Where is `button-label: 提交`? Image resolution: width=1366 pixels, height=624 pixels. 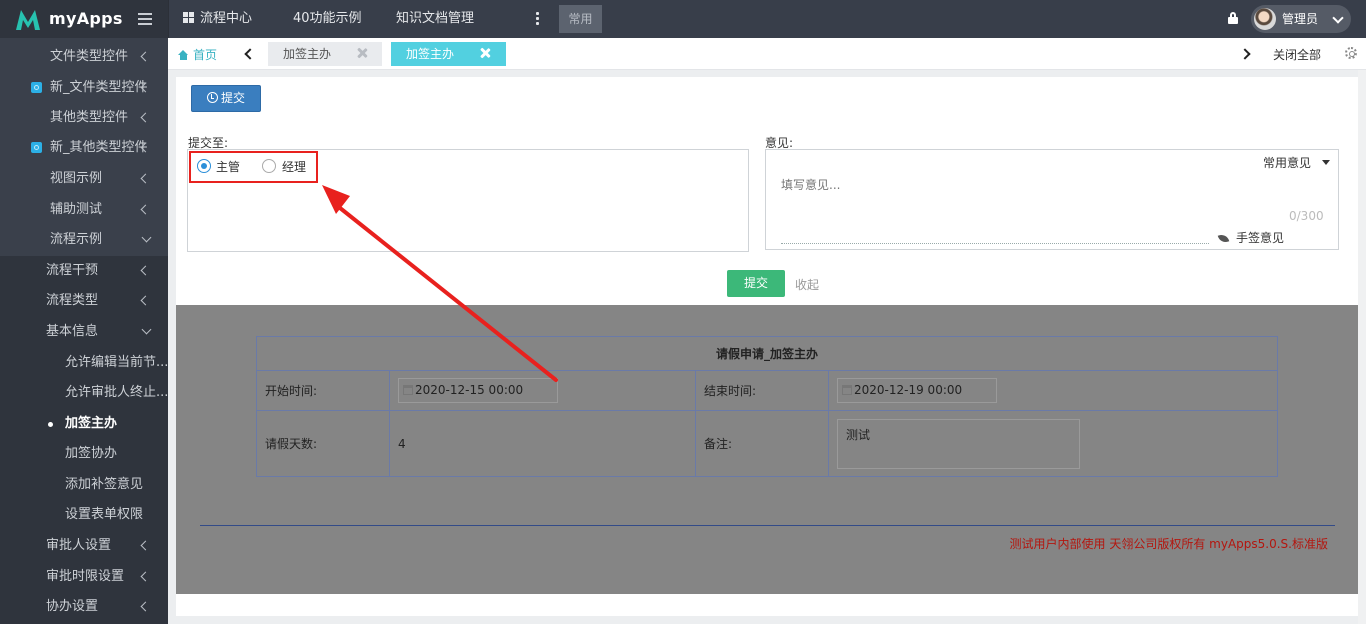
button-label: 提交 is located at coordinates (232, 98).